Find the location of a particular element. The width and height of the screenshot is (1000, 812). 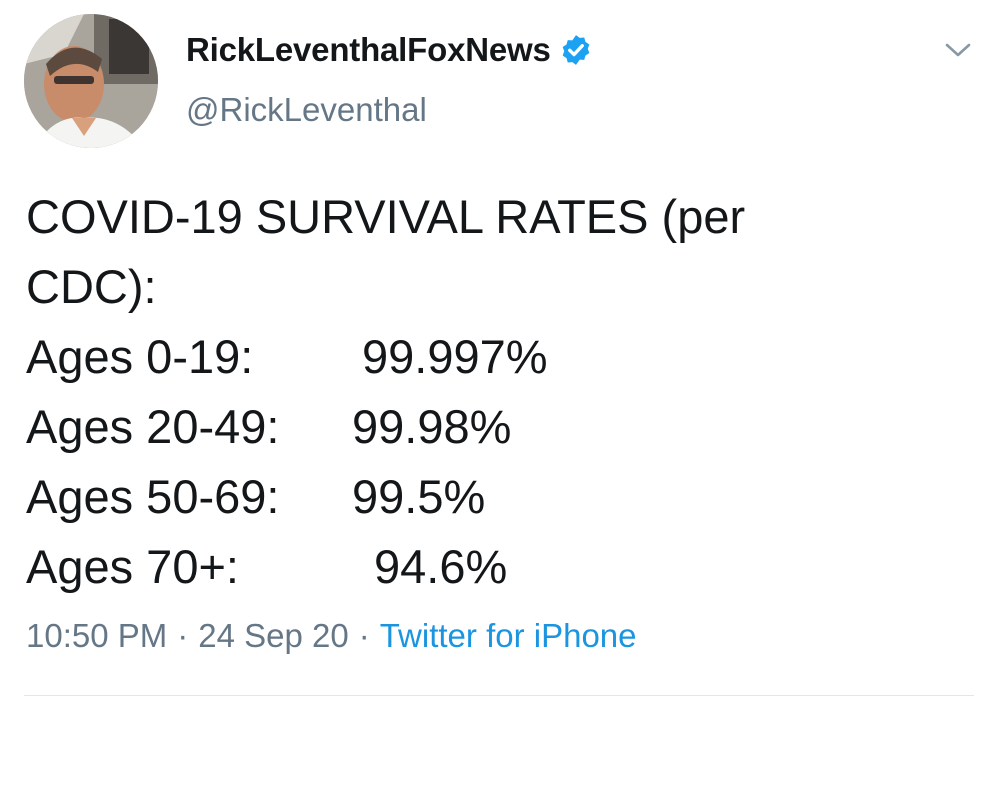

rate-label: Ages 20-49: is located at coordinates (153, 426).